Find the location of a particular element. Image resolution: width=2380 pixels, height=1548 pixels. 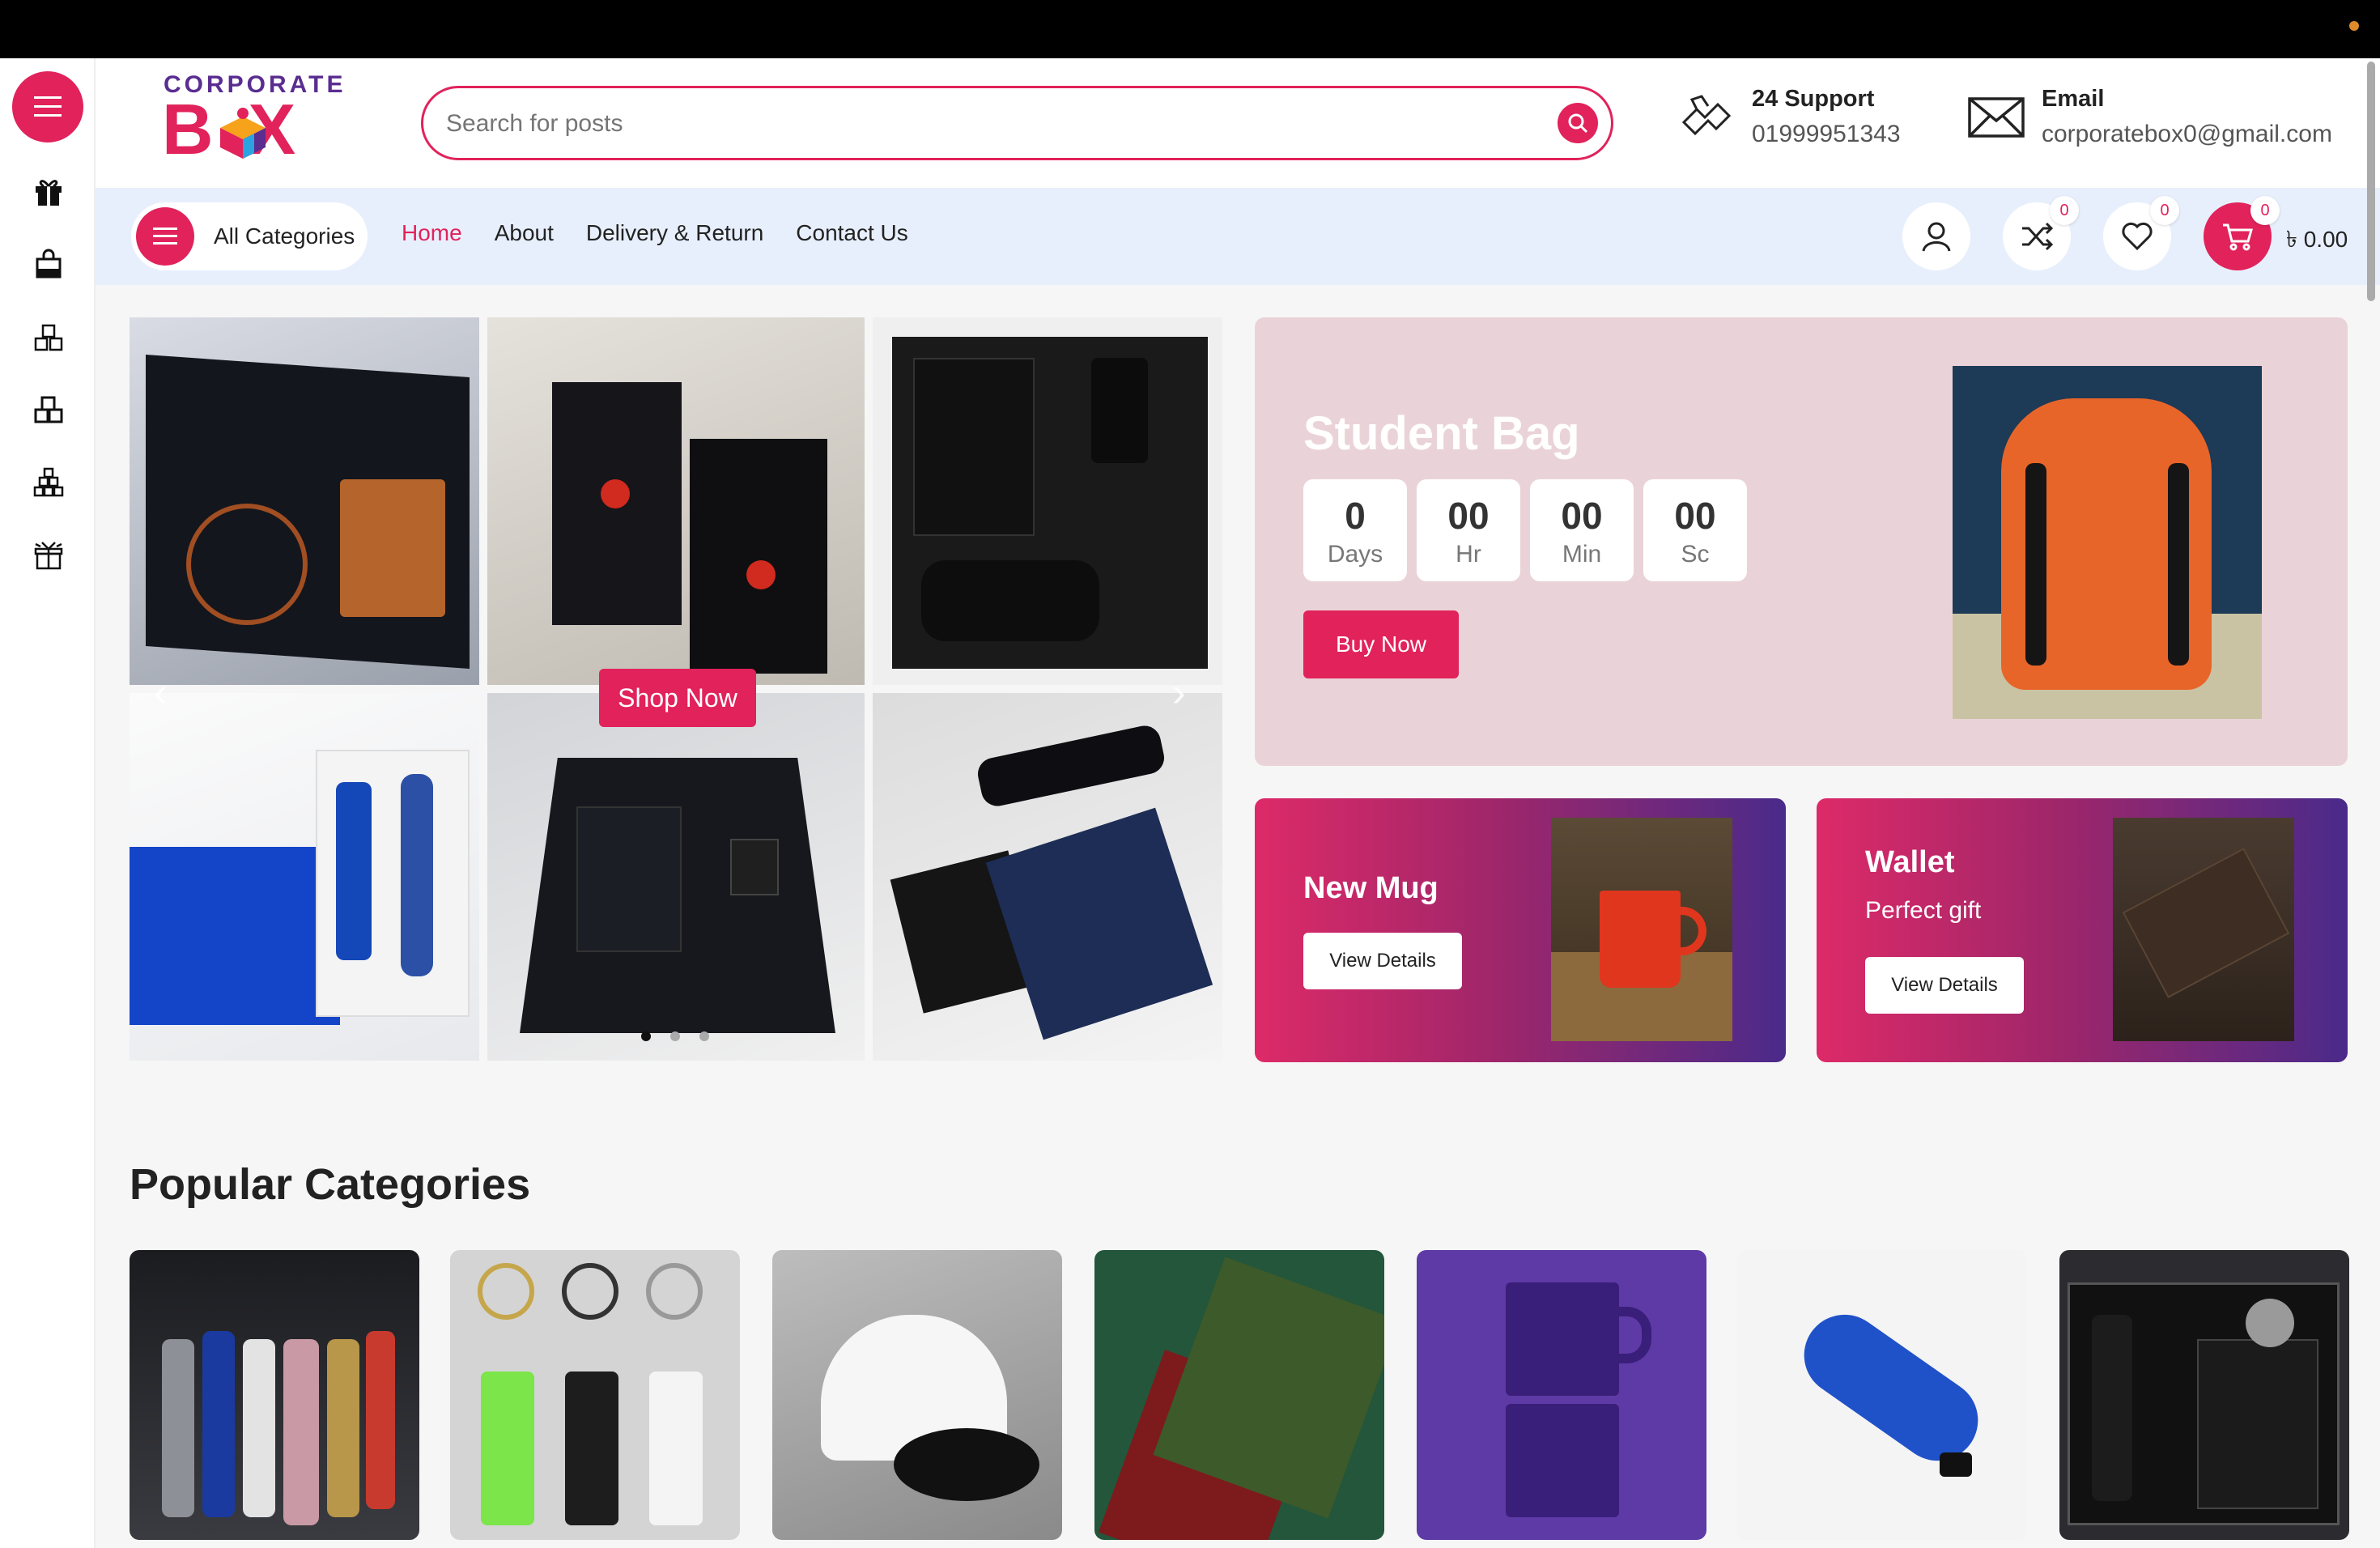

category-notebooks is located at coordinates (1239, 1395).